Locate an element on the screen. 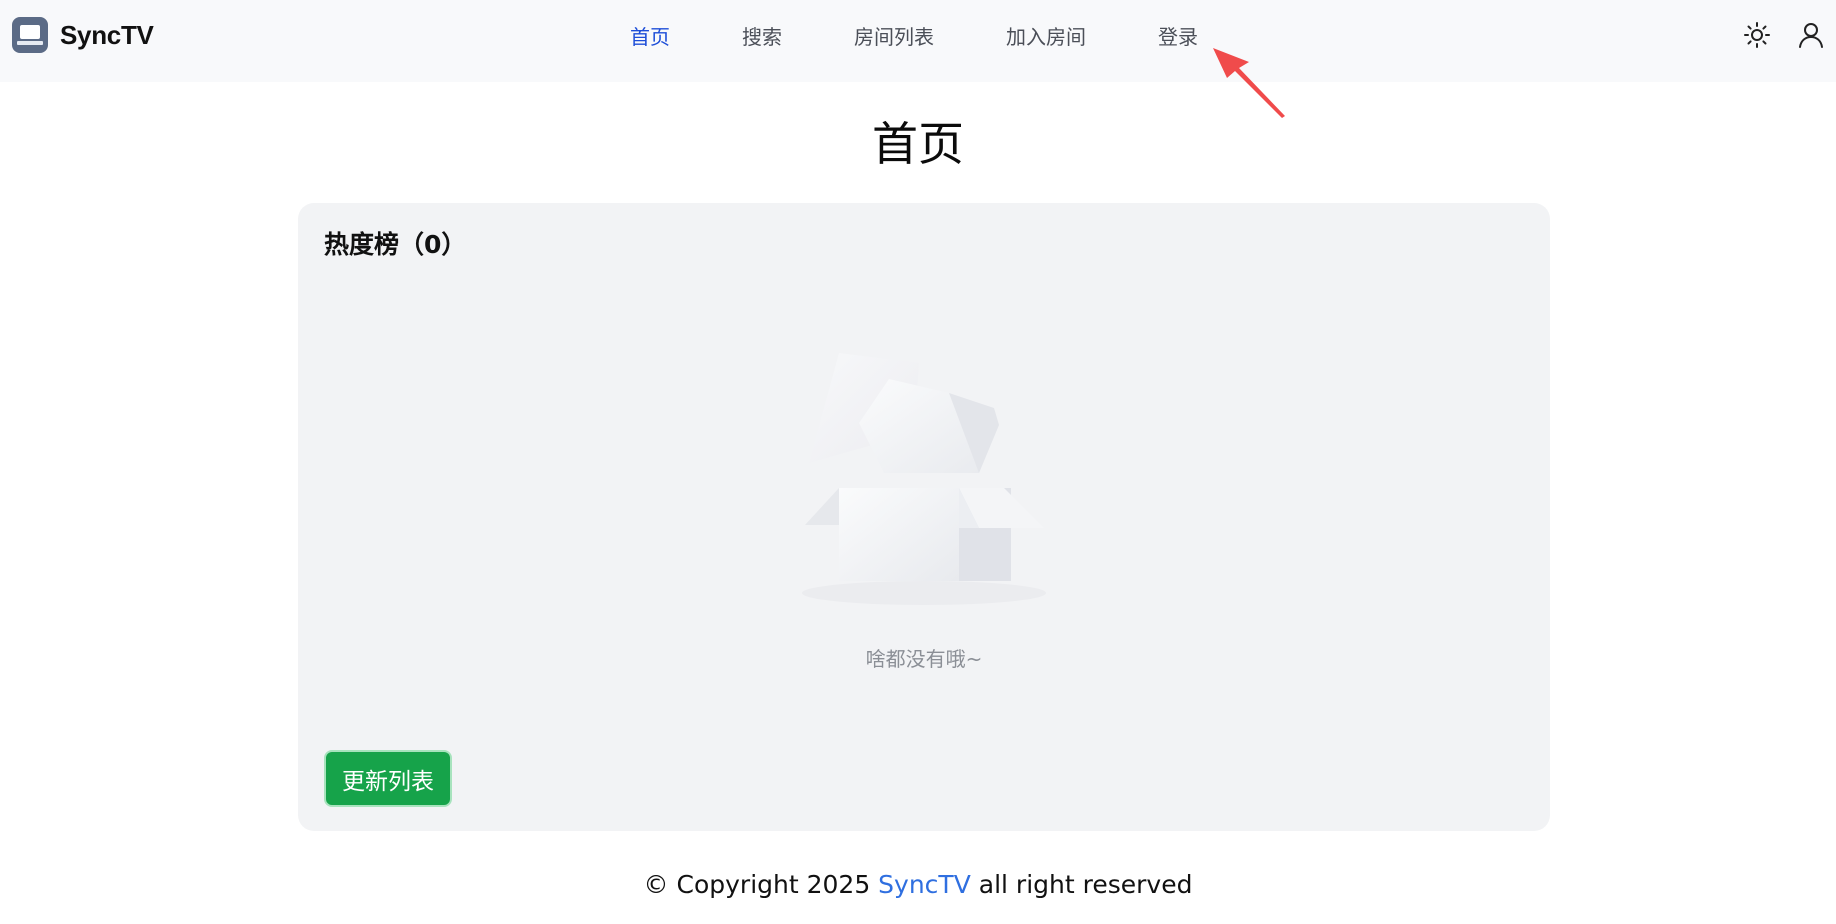 The image size is (1836, 924). user-menu-button is located at coordinates (1811, 35).